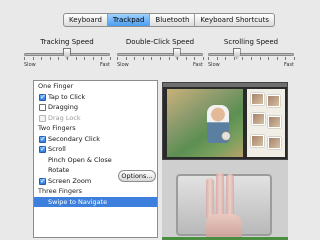 The image size is (320, 240). What do you see at coordinates (64, 117) in the screenshot?
I see `drag-lock-label: Drag Lock` at bounding box center [64, 117].